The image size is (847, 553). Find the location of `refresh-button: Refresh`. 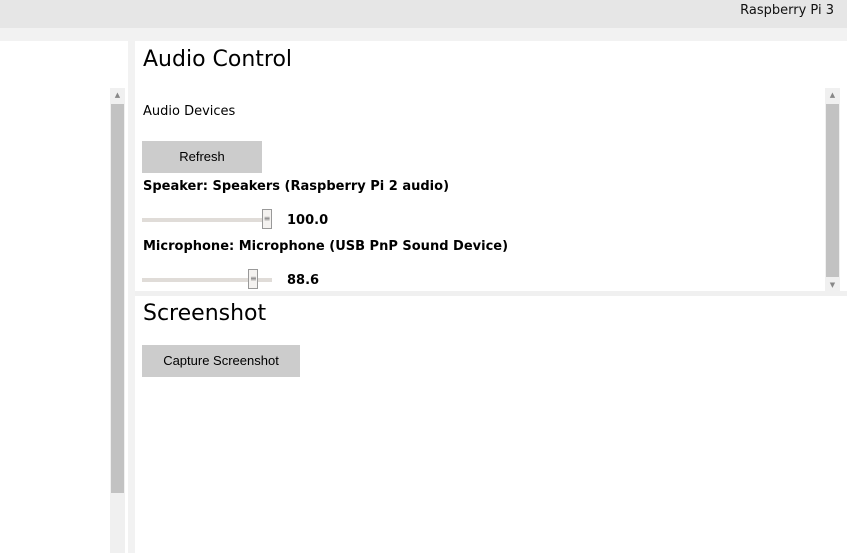

refresh-button: Refresh is located at coordinates (202, 157).